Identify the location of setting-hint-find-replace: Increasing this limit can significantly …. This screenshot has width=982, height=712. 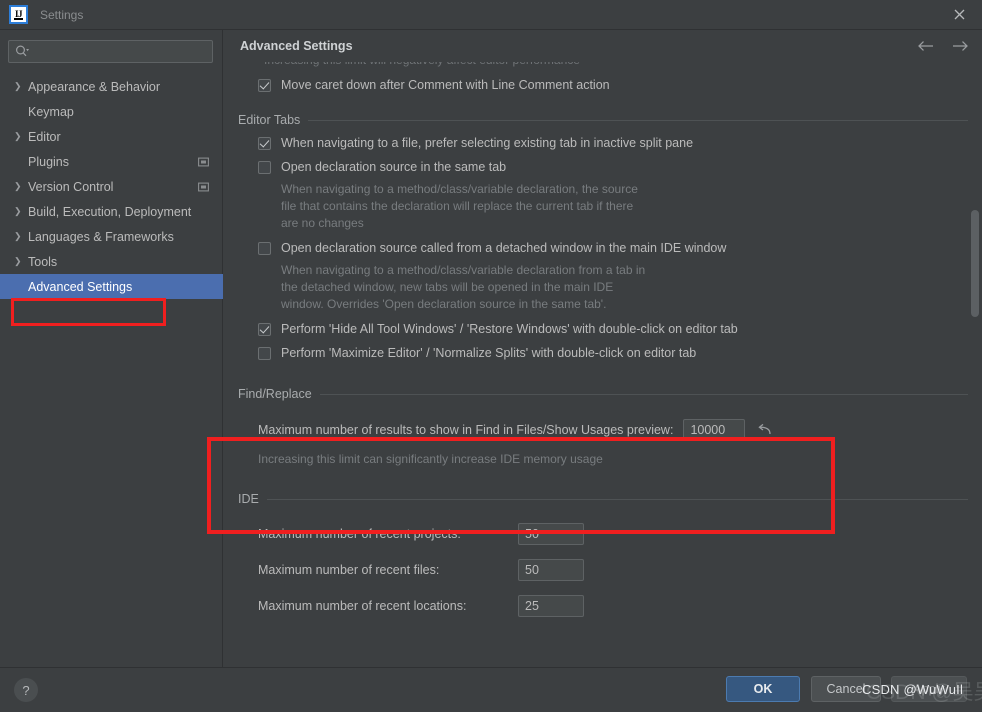
(430, 459).